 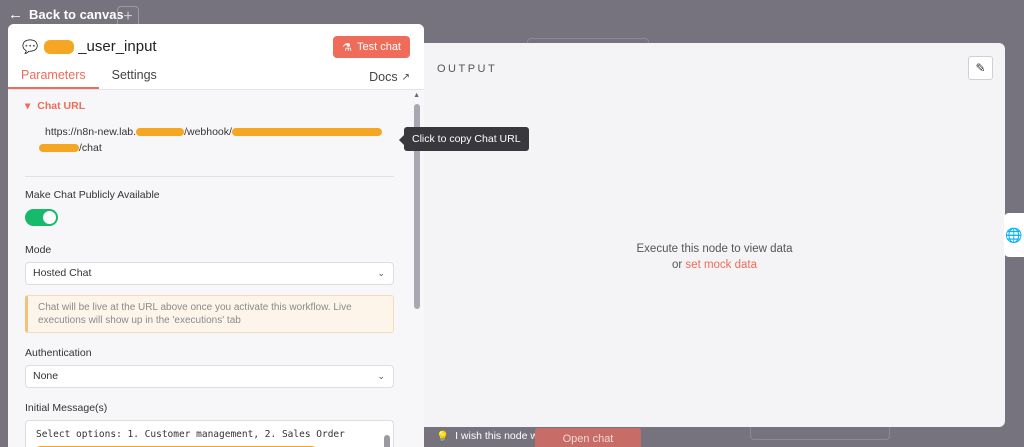 I want to click on authentication-label: Authentication, so click(x=58, y=353).